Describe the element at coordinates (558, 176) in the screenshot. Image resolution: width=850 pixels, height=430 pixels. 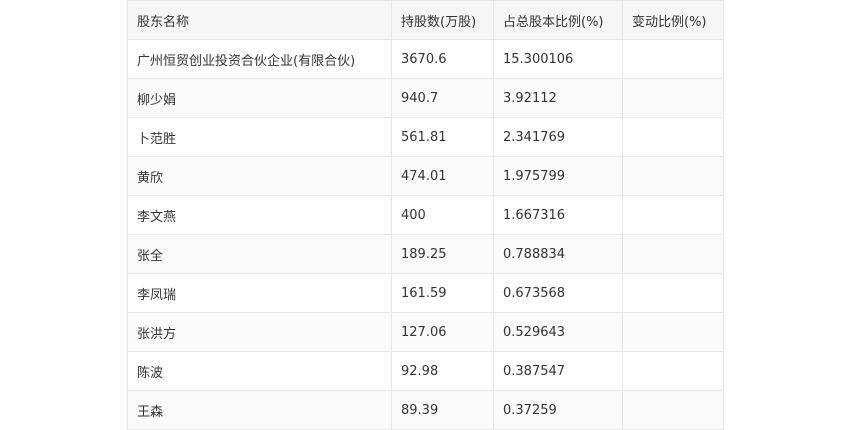
I see `cell-share-ratio: 1.975799` at that location.